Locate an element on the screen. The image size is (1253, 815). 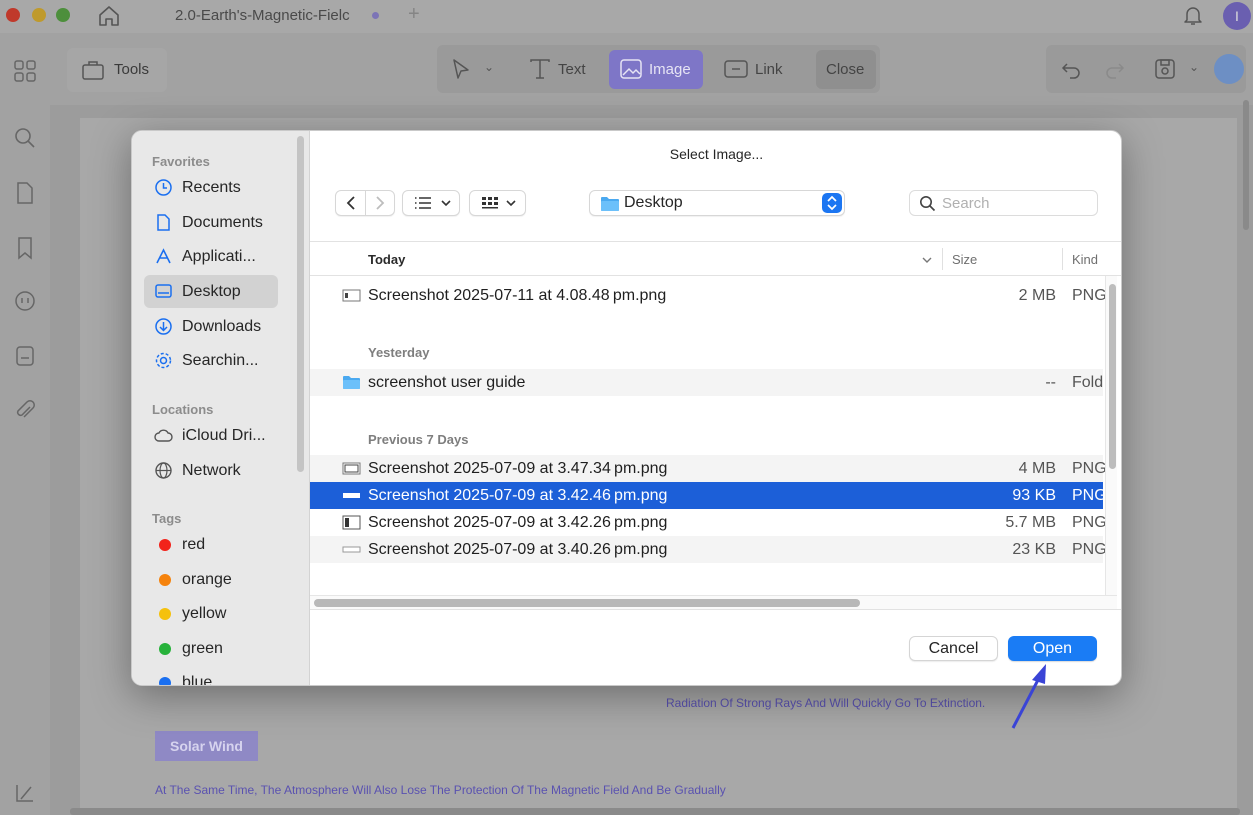
redo-icon is located at coordinates (1115, 71).